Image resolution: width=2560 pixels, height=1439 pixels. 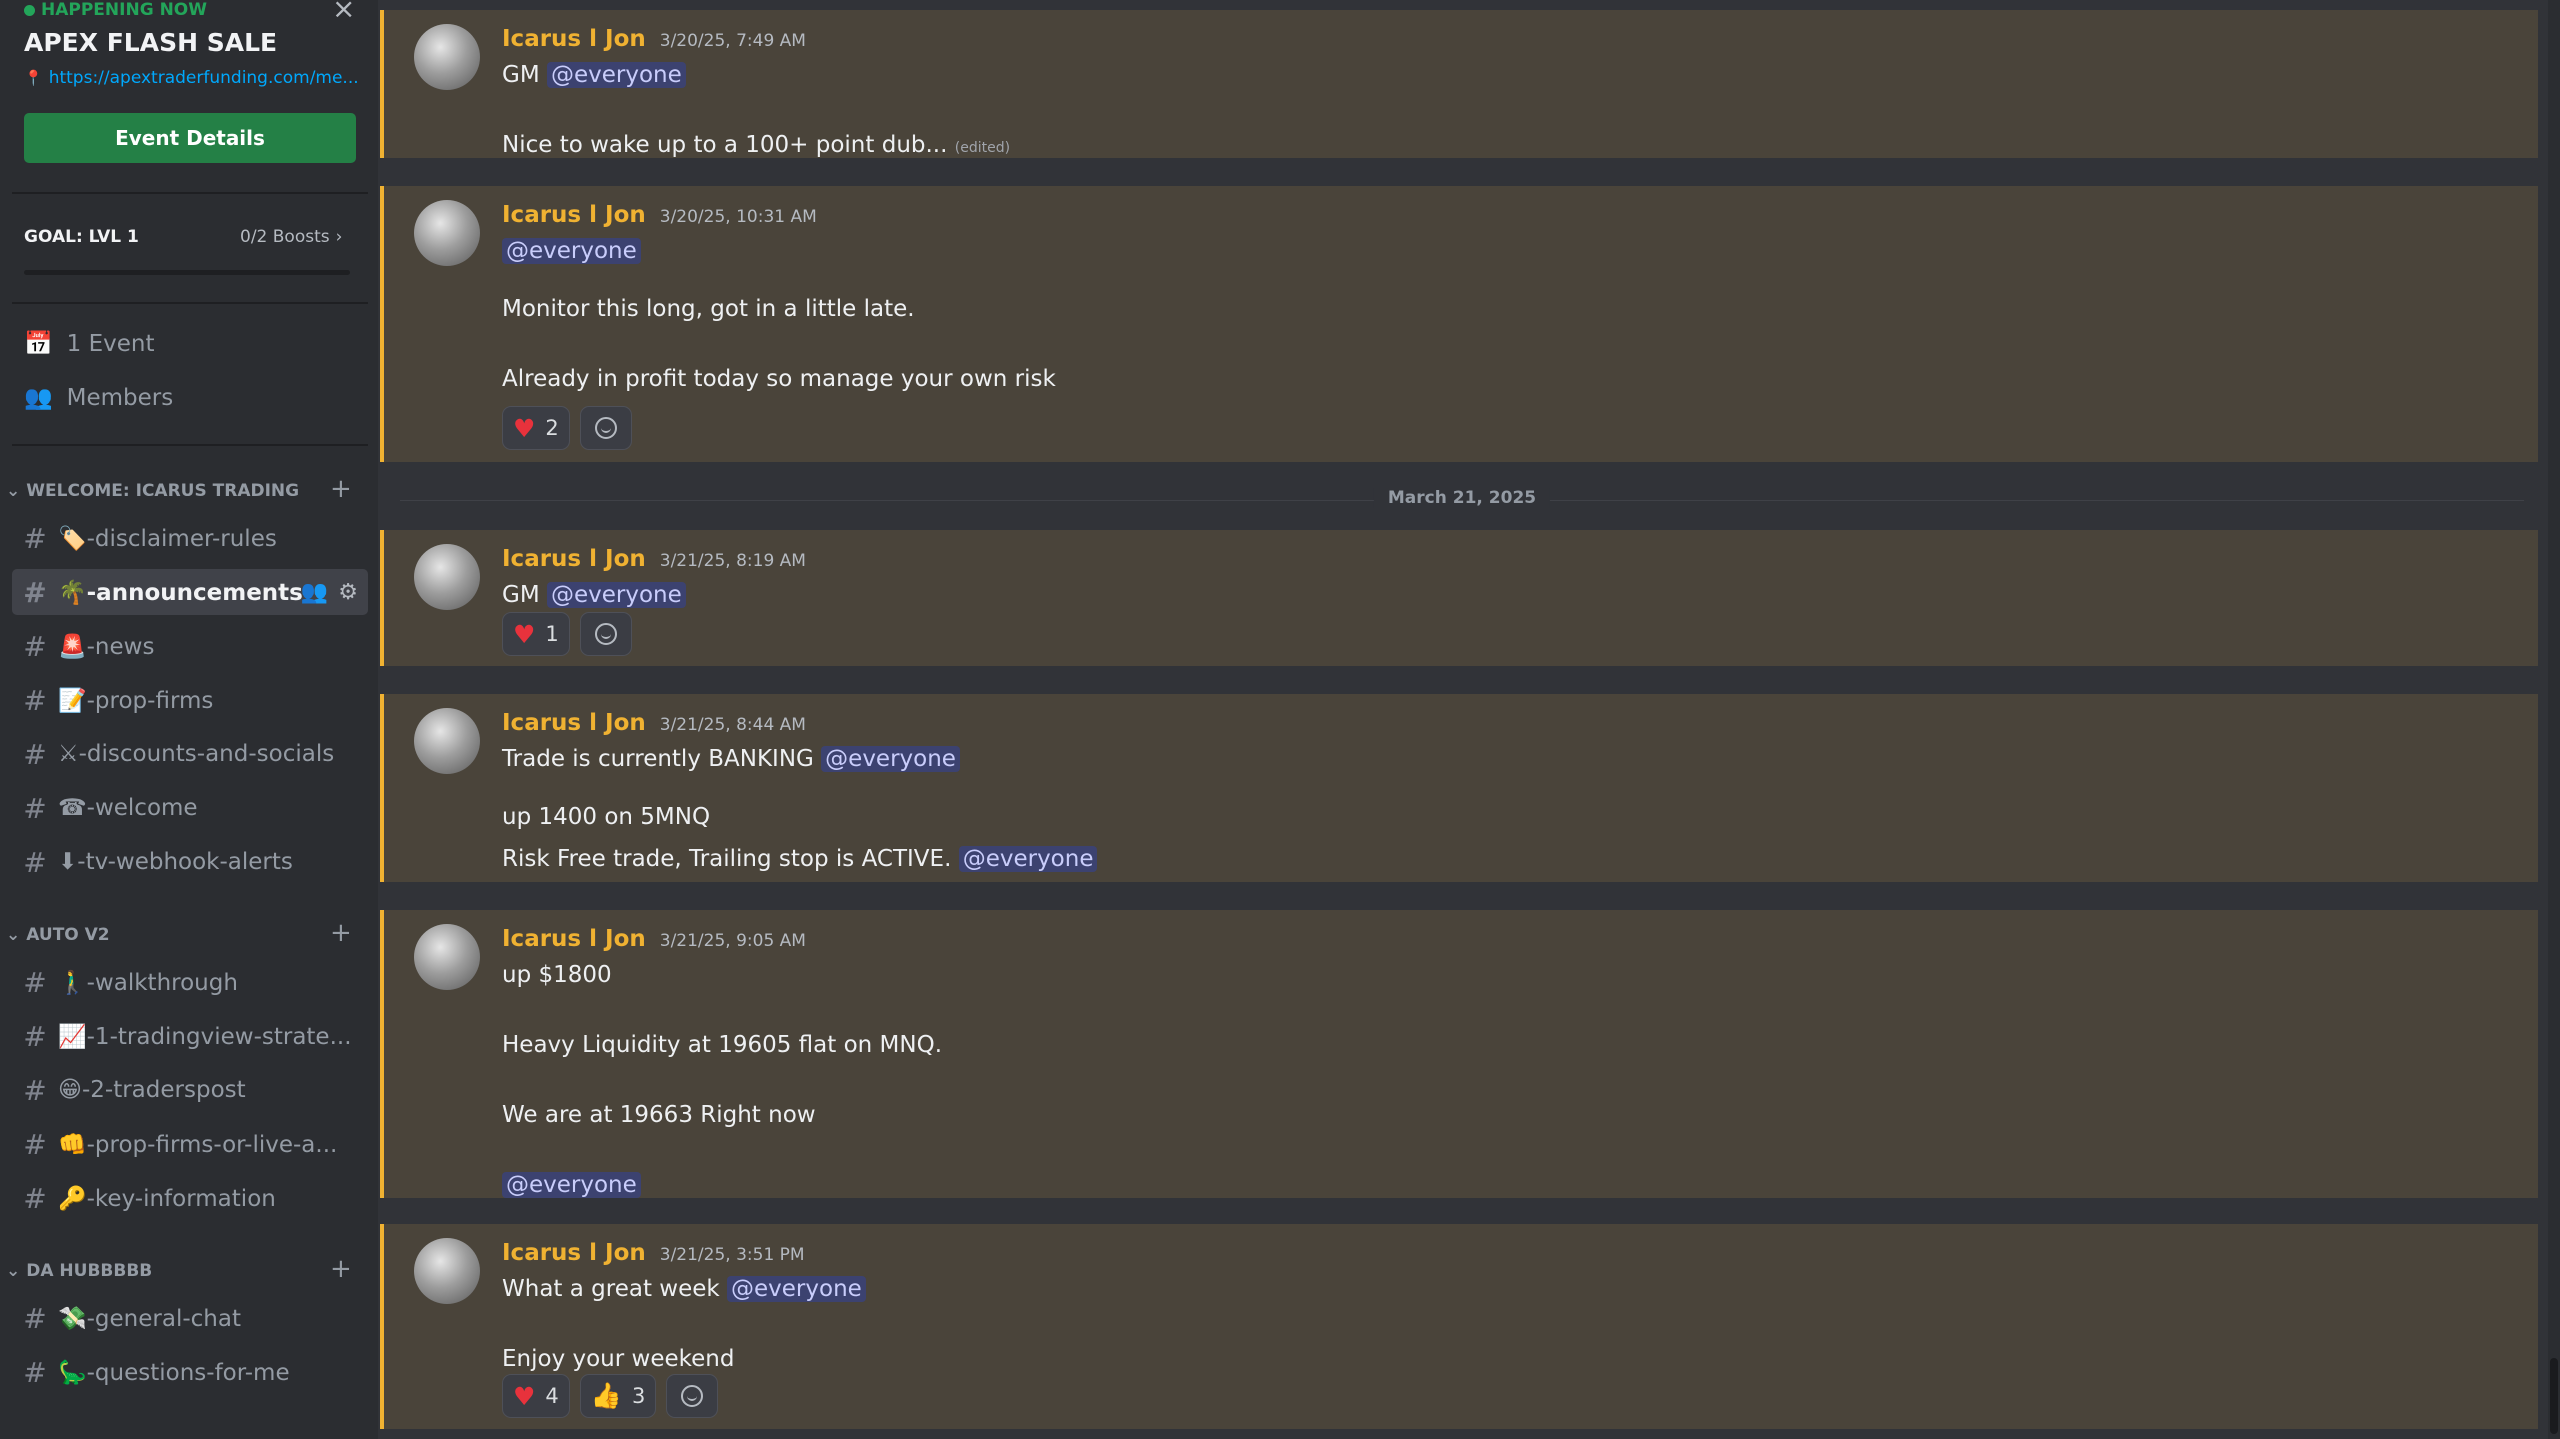 I want to click on channel-disclaimer-rules: # 🏷️-disclaimer-rules, so click(x=190, y=538).